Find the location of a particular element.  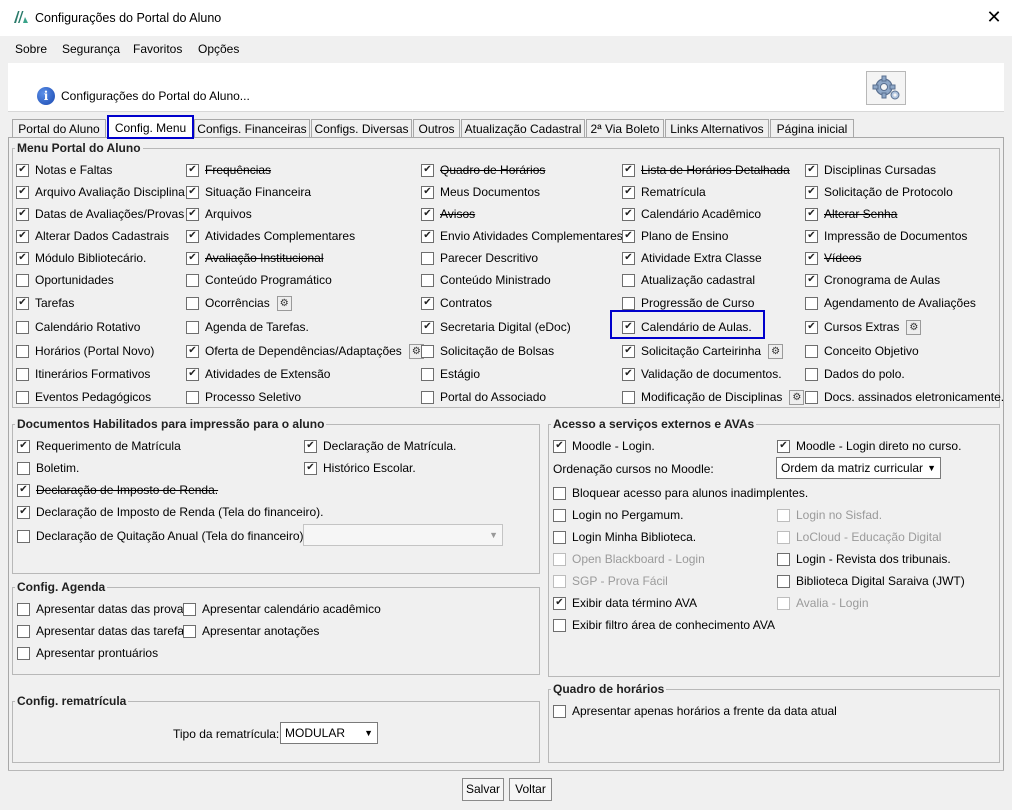

checkbox-envio-atividades-complementares: ✔ Envio Atividades Complementares is located at coordinates (522, 236).